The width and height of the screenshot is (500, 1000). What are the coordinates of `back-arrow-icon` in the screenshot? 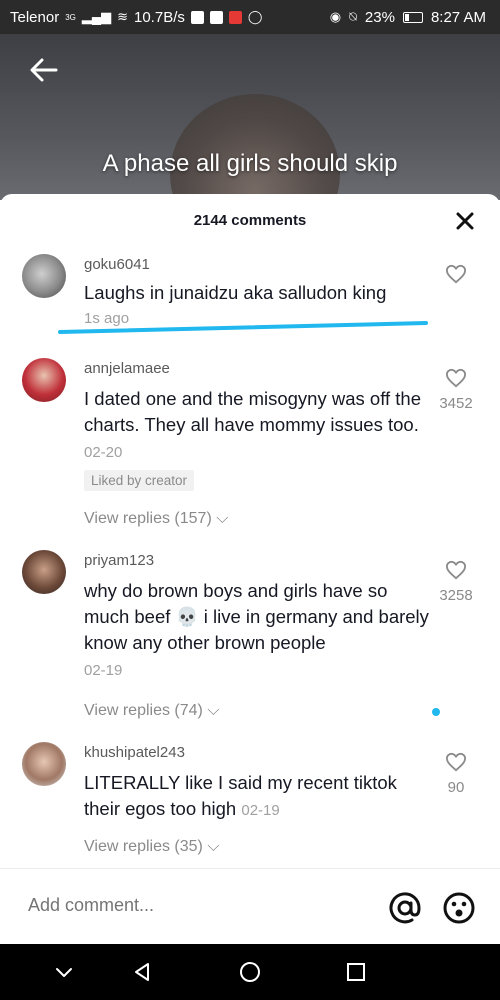 It's located at (44, 70).